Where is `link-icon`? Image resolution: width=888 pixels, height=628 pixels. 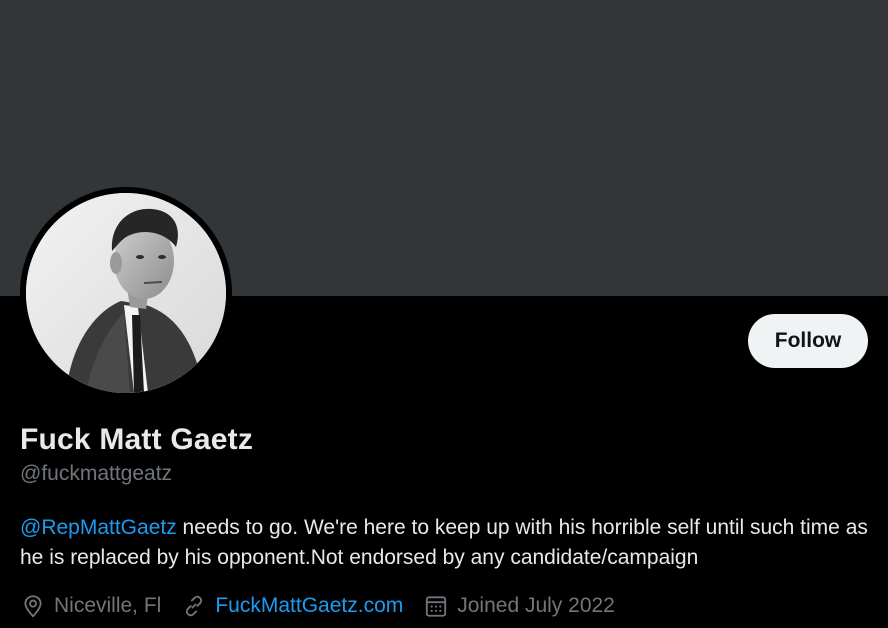
link-icon is located at coordinates (194, 606).